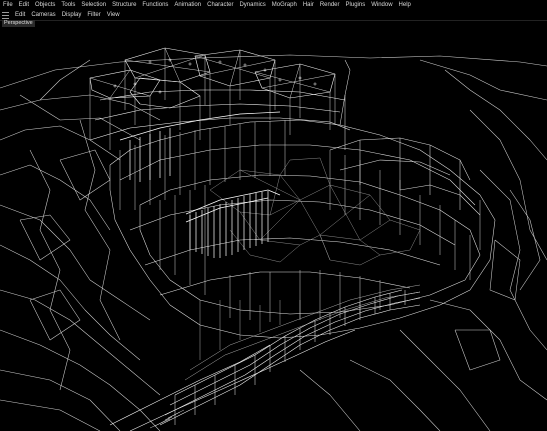 Image resolution: width=547 pixels, height=431 pixels. What do you see at coordinates (24, 5) in the screenshot?
I see `menu-edit: Edit` at bounding box center [24, 5].